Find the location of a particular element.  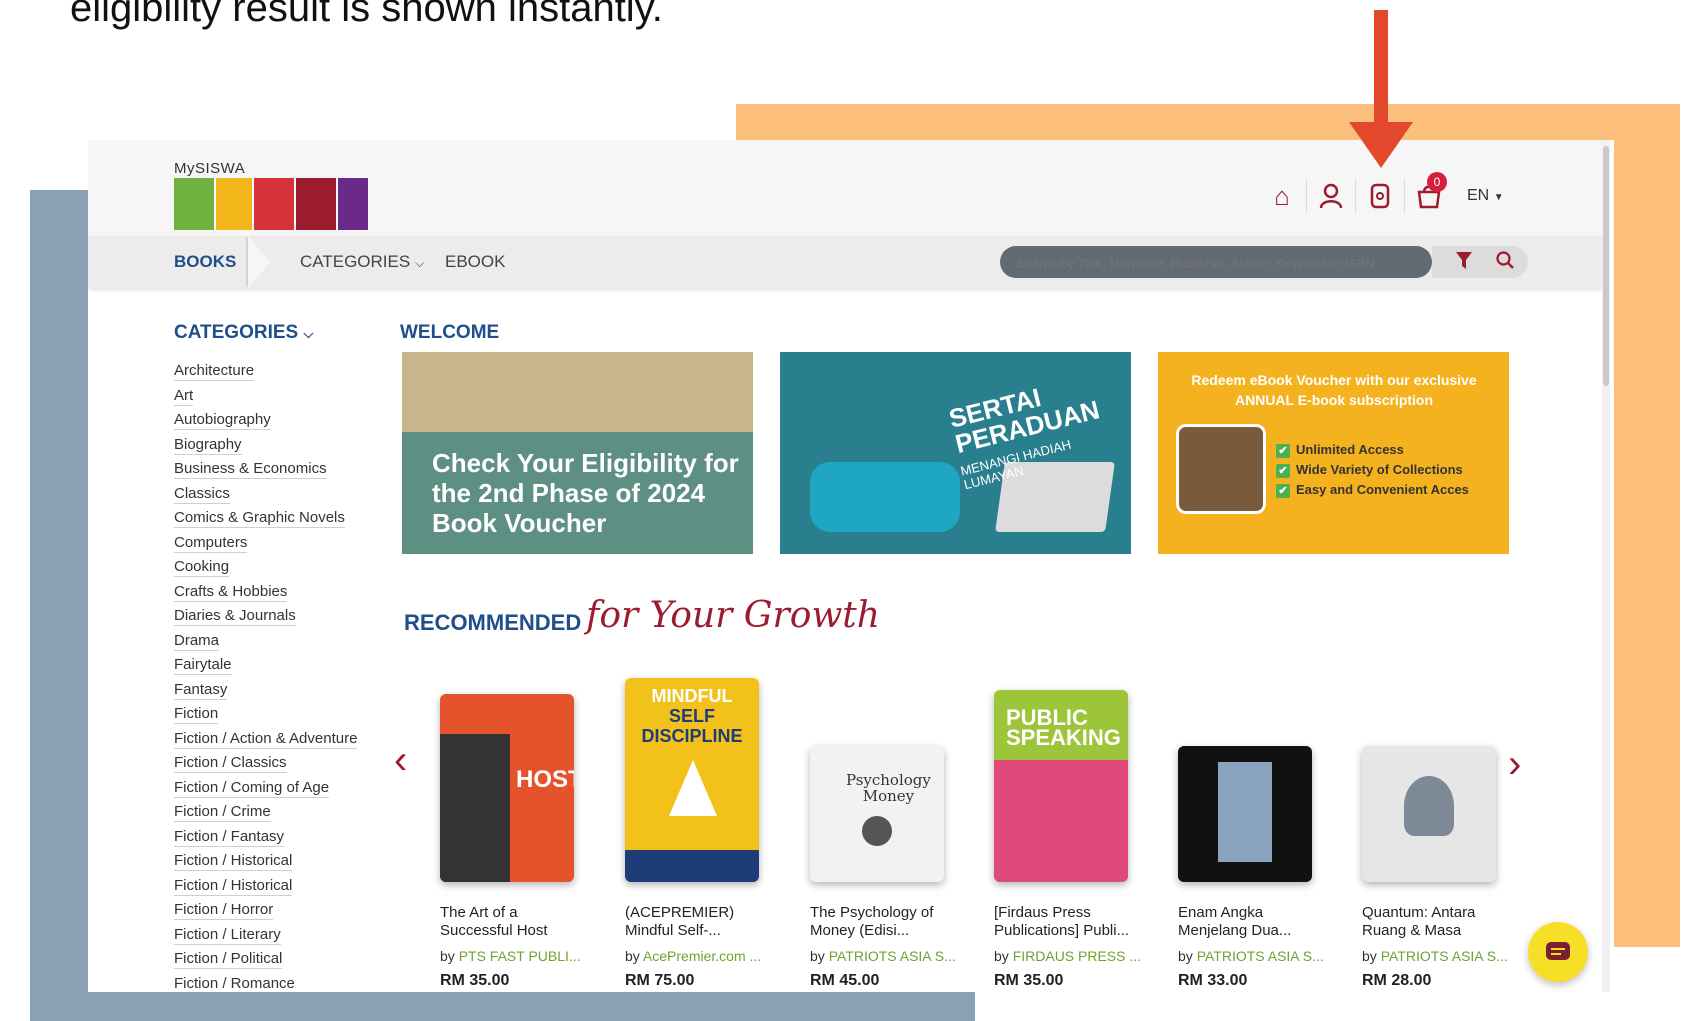

filter-icon is located at coordinates (1464, 263).